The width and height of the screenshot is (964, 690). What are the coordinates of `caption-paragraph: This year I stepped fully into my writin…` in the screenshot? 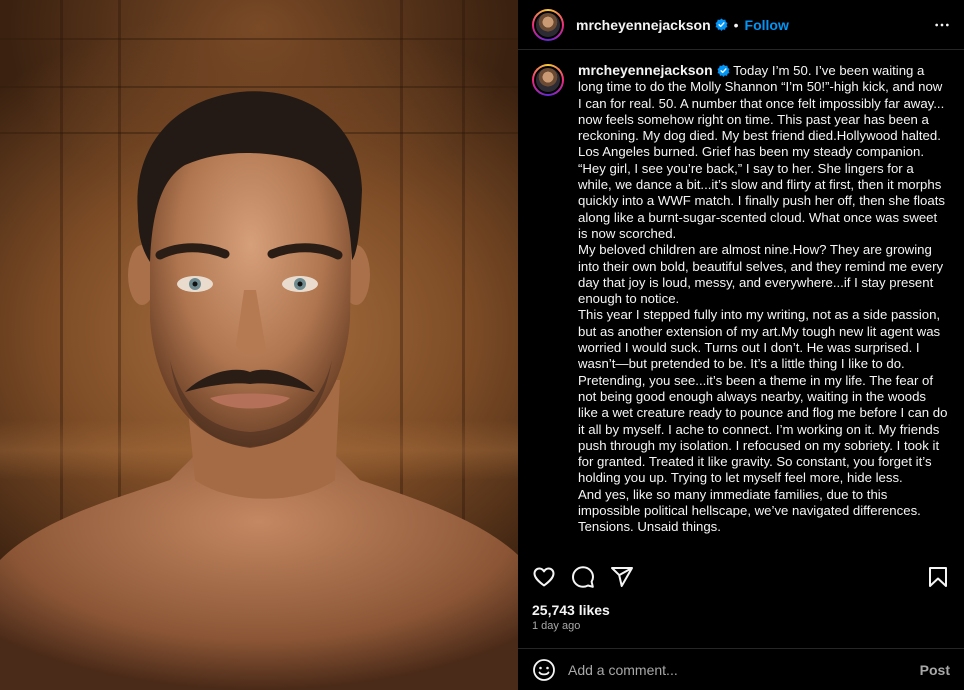 It's located at (763, 396).